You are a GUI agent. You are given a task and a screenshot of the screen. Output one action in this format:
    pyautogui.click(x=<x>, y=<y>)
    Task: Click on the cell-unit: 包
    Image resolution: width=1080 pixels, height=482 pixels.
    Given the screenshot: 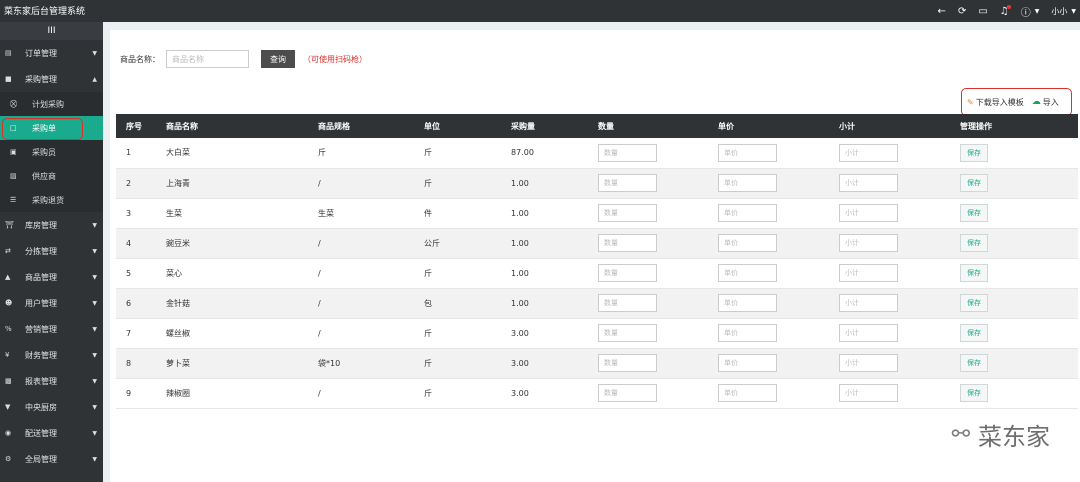 What is the action you would take?
    pyautogui.click(x=457, y=303)
    